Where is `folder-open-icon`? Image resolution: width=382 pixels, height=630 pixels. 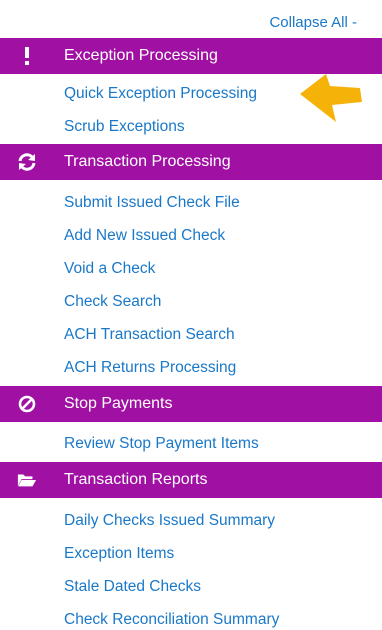
folder-open-icon is located at coordinates (27, 480).